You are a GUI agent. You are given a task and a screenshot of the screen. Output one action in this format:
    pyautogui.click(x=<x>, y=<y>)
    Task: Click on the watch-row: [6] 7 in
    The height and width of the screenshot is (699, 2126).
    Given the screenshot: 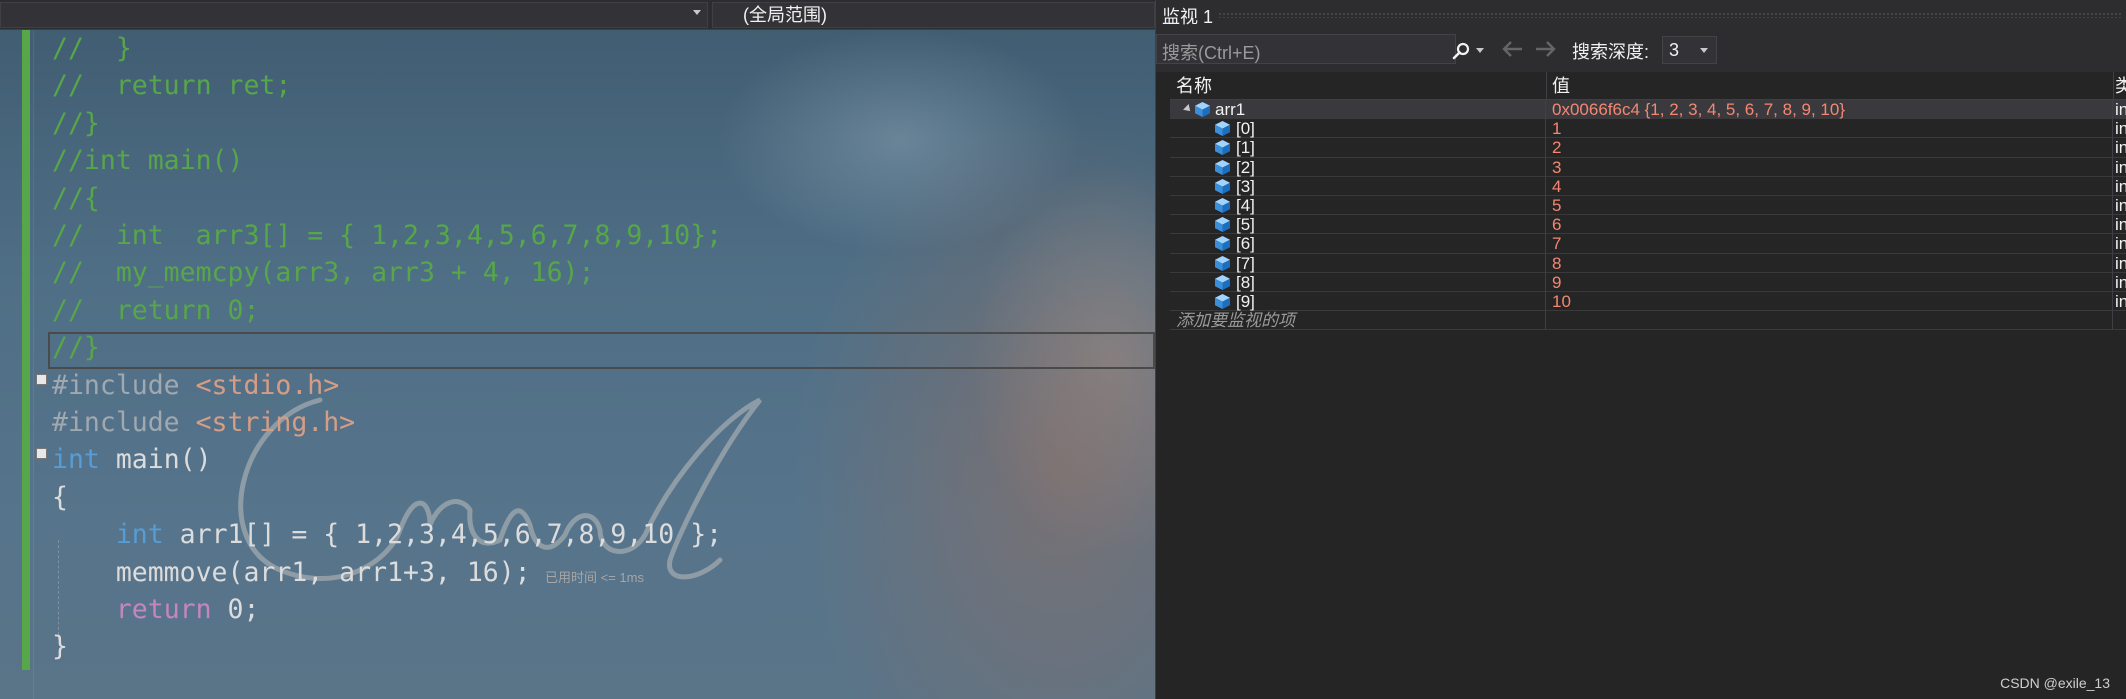 What is the action you would take?
    pyautogui.click(x=1648, y=244)
    